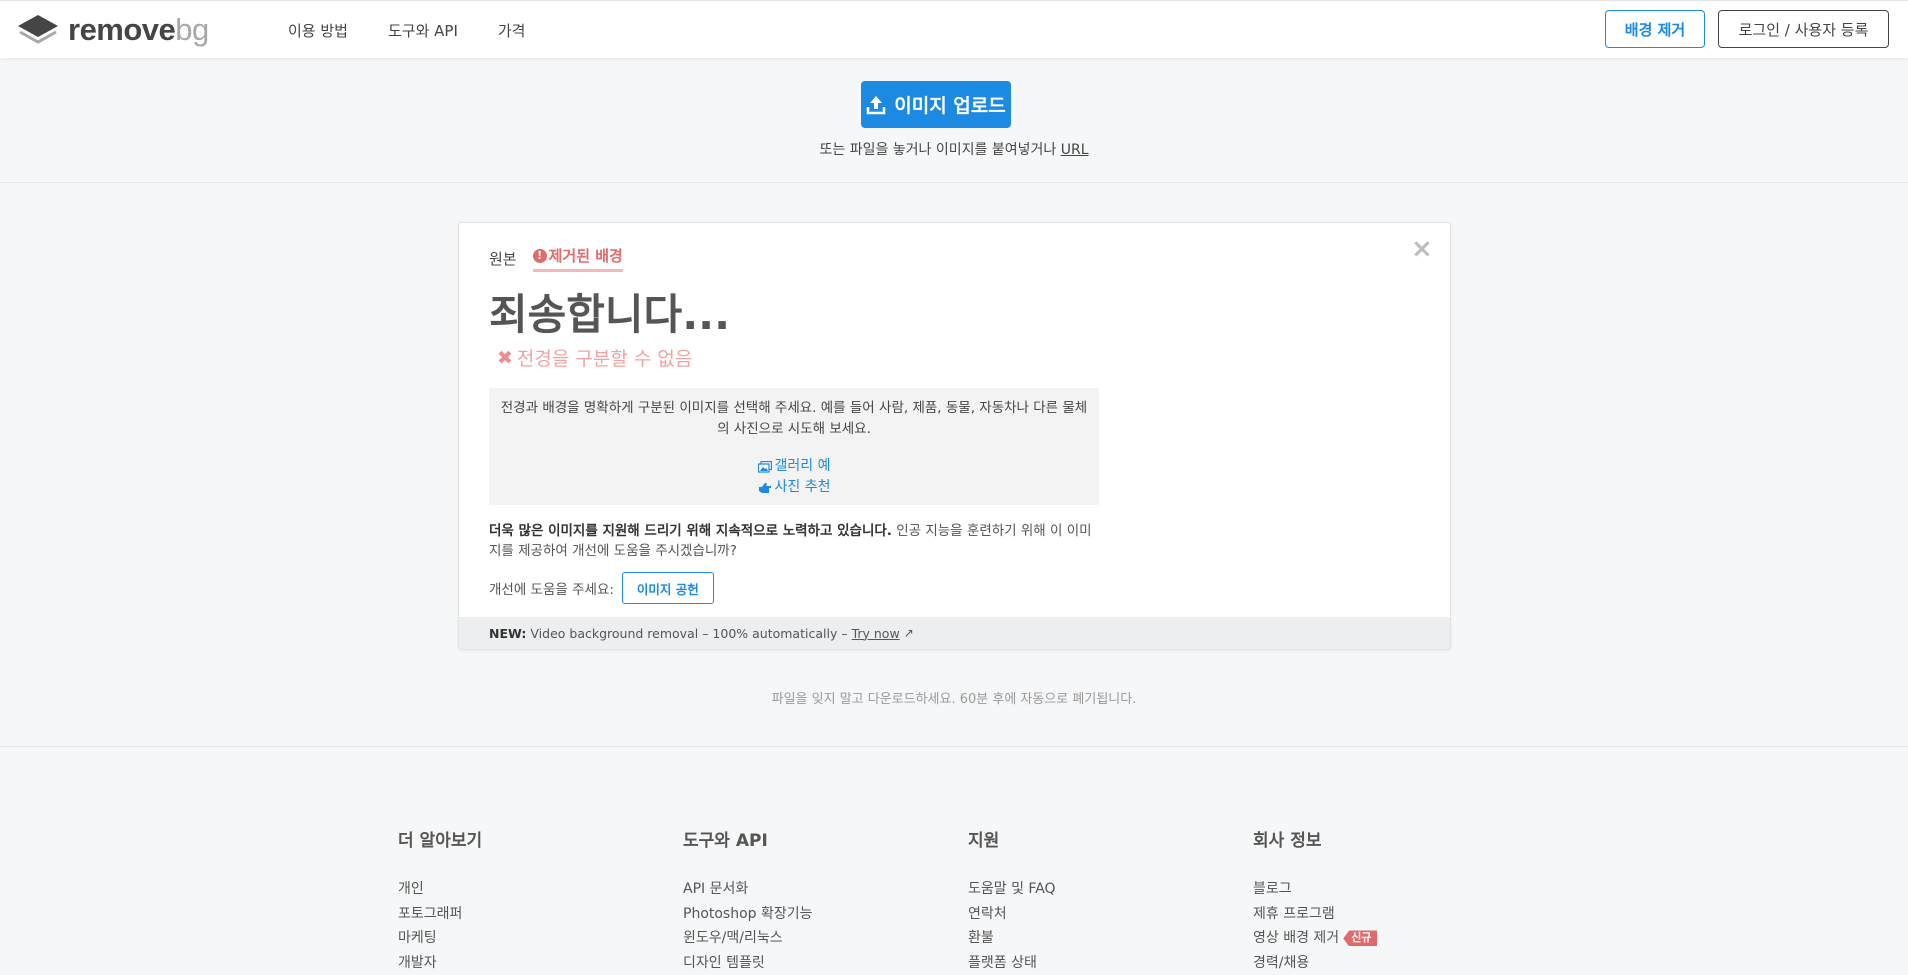 This screenshot has height=975, width=1908. What do you see at coordinates (539, 255) in the screenshot?
I see `warning-icon: !` at bounding box center [539, 255].